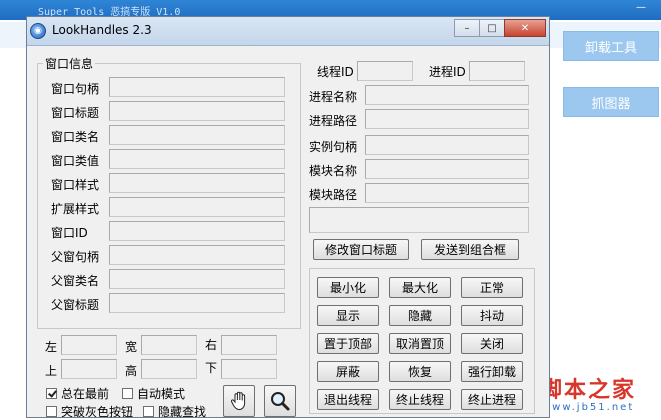 The height and width of the screenshot is (420, 661). Describe the element at coordinates (420, 371) in the screenshot. I see `restore-window-button: 恢复` at that location.